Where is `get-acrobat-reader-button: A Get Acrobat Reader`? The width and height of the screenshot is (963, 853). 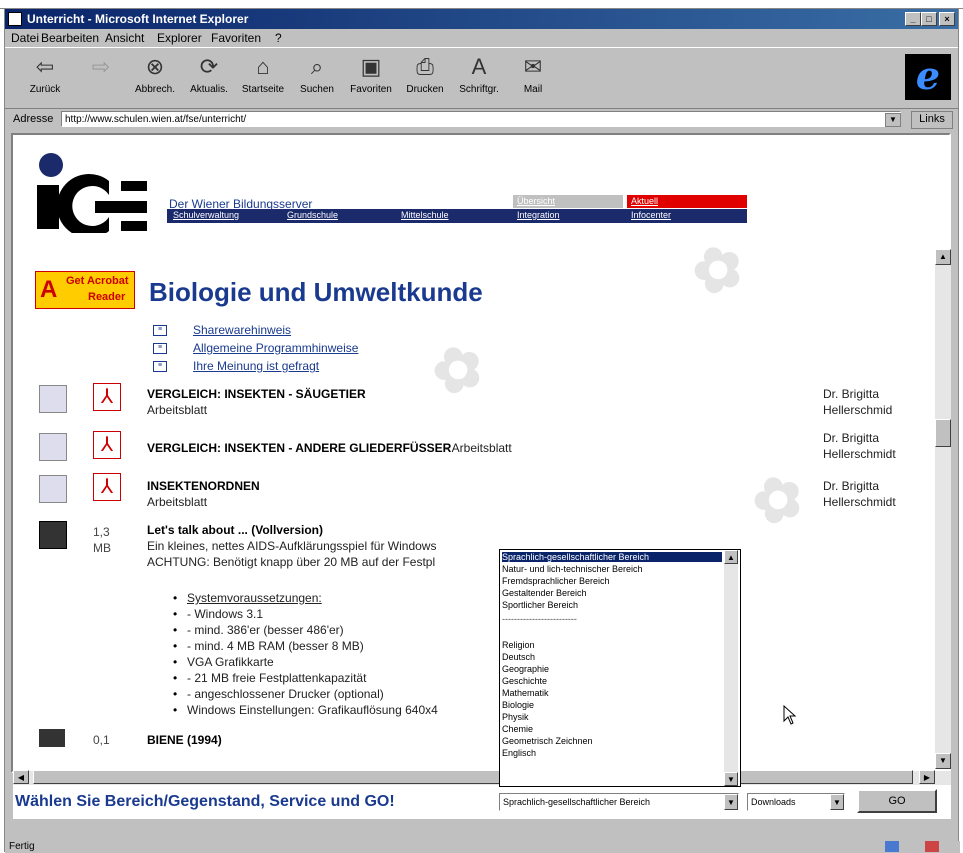
get-acrobat-reader-button: A Get Acrobat Reader is located at coordinates (85, 290).